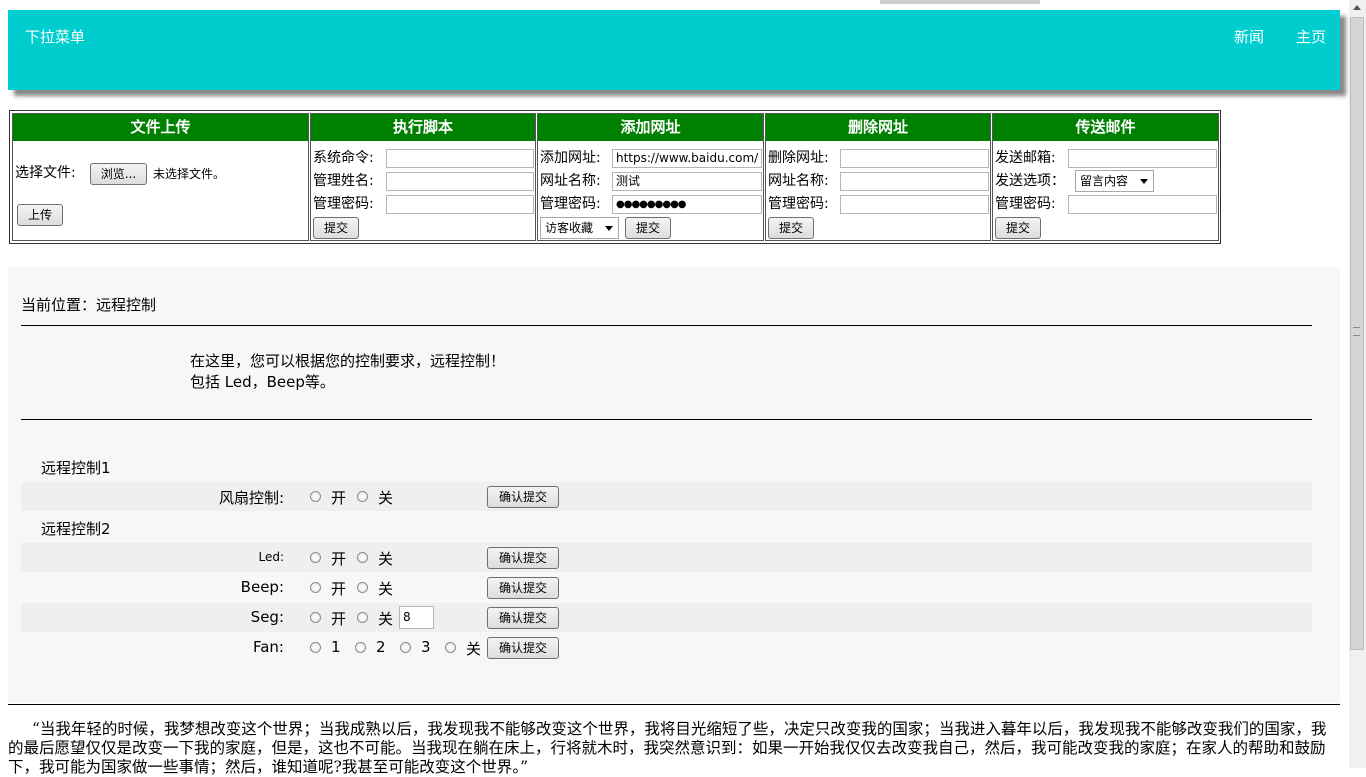 Image resolution: width=1366 pixels, height=777 pixels. Describe the element at coordinates (271, 557) in the screenshot. I see `led-label: Led:` at that location.